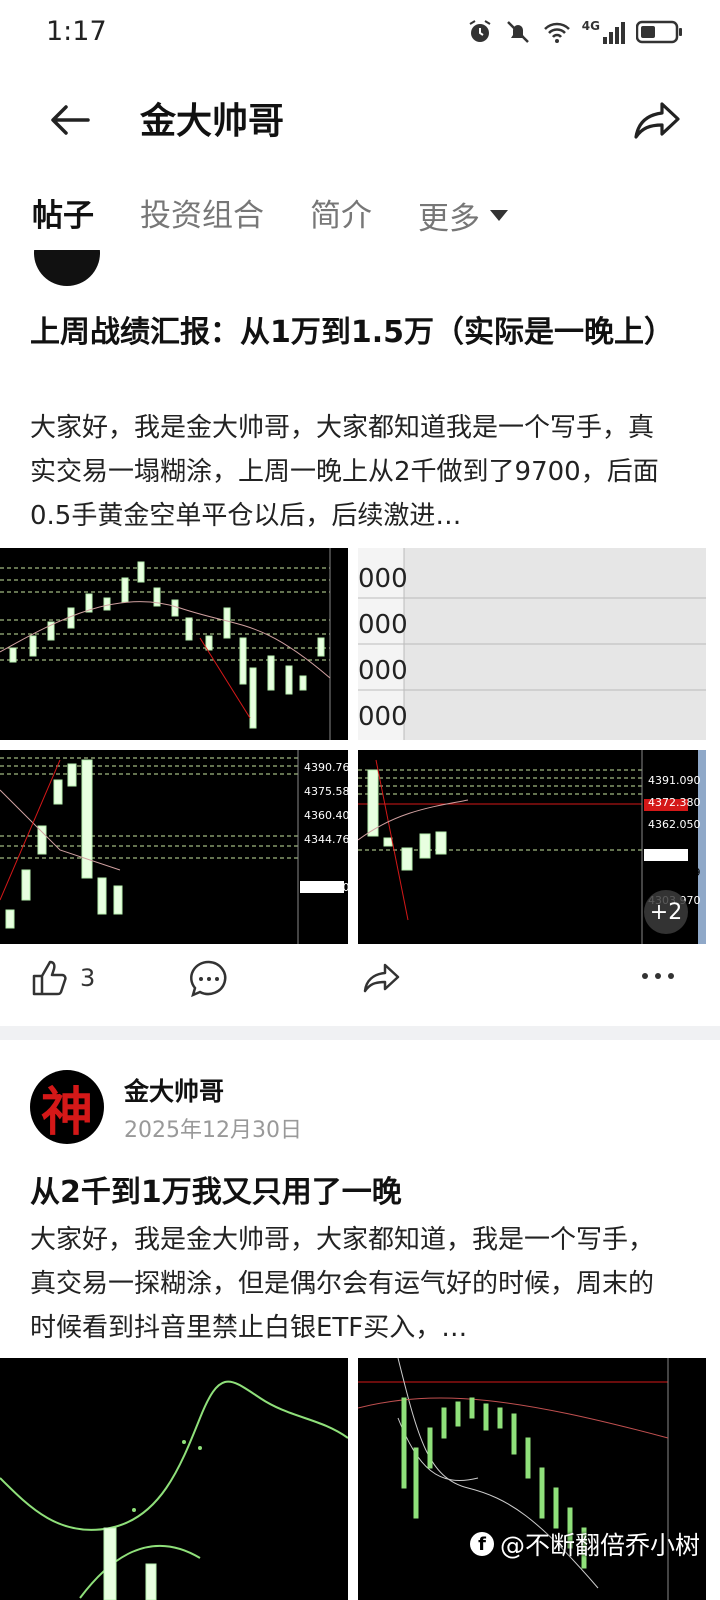 The width and height of the screenshot is (720, 1600). What do you see at coordinates (294, 215) in the screenshot?
I see `profile-tabs: 帖子 投资组合 简介 更多` at bounding box center [294, 215].